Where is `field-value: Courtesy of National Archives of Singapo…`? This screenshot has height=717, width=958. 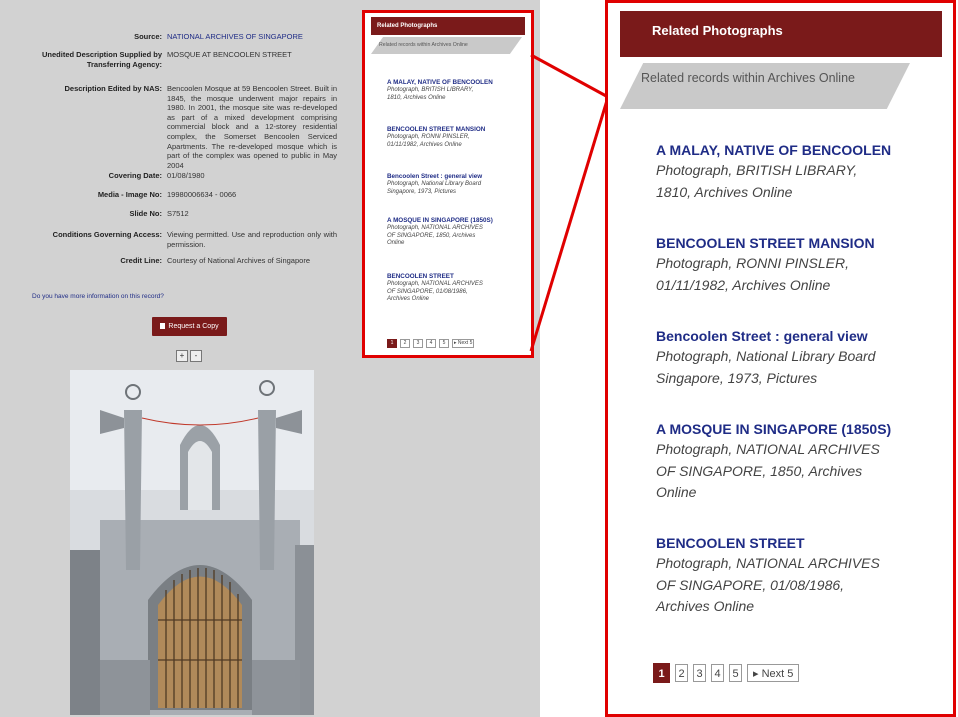
field-value: Courtesy of National Archives of Singapo… is located at coordinates (238, 260).